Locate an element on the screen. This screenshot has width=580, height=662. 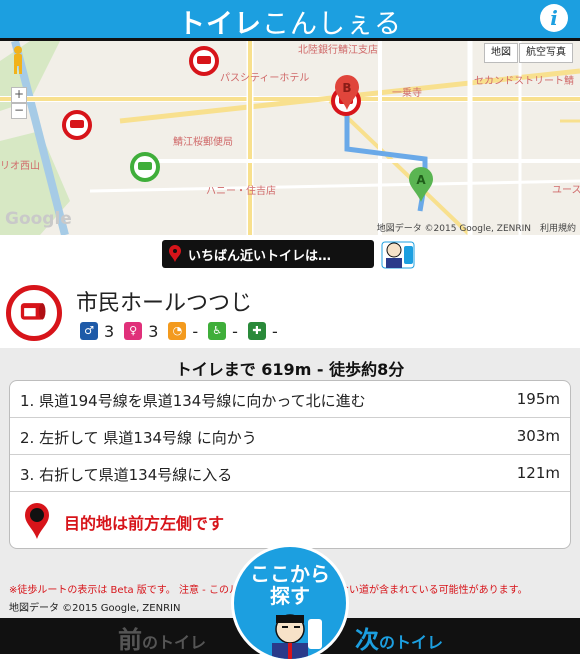
map-label: パスシティーホテル is located at coordinates (265, 78).